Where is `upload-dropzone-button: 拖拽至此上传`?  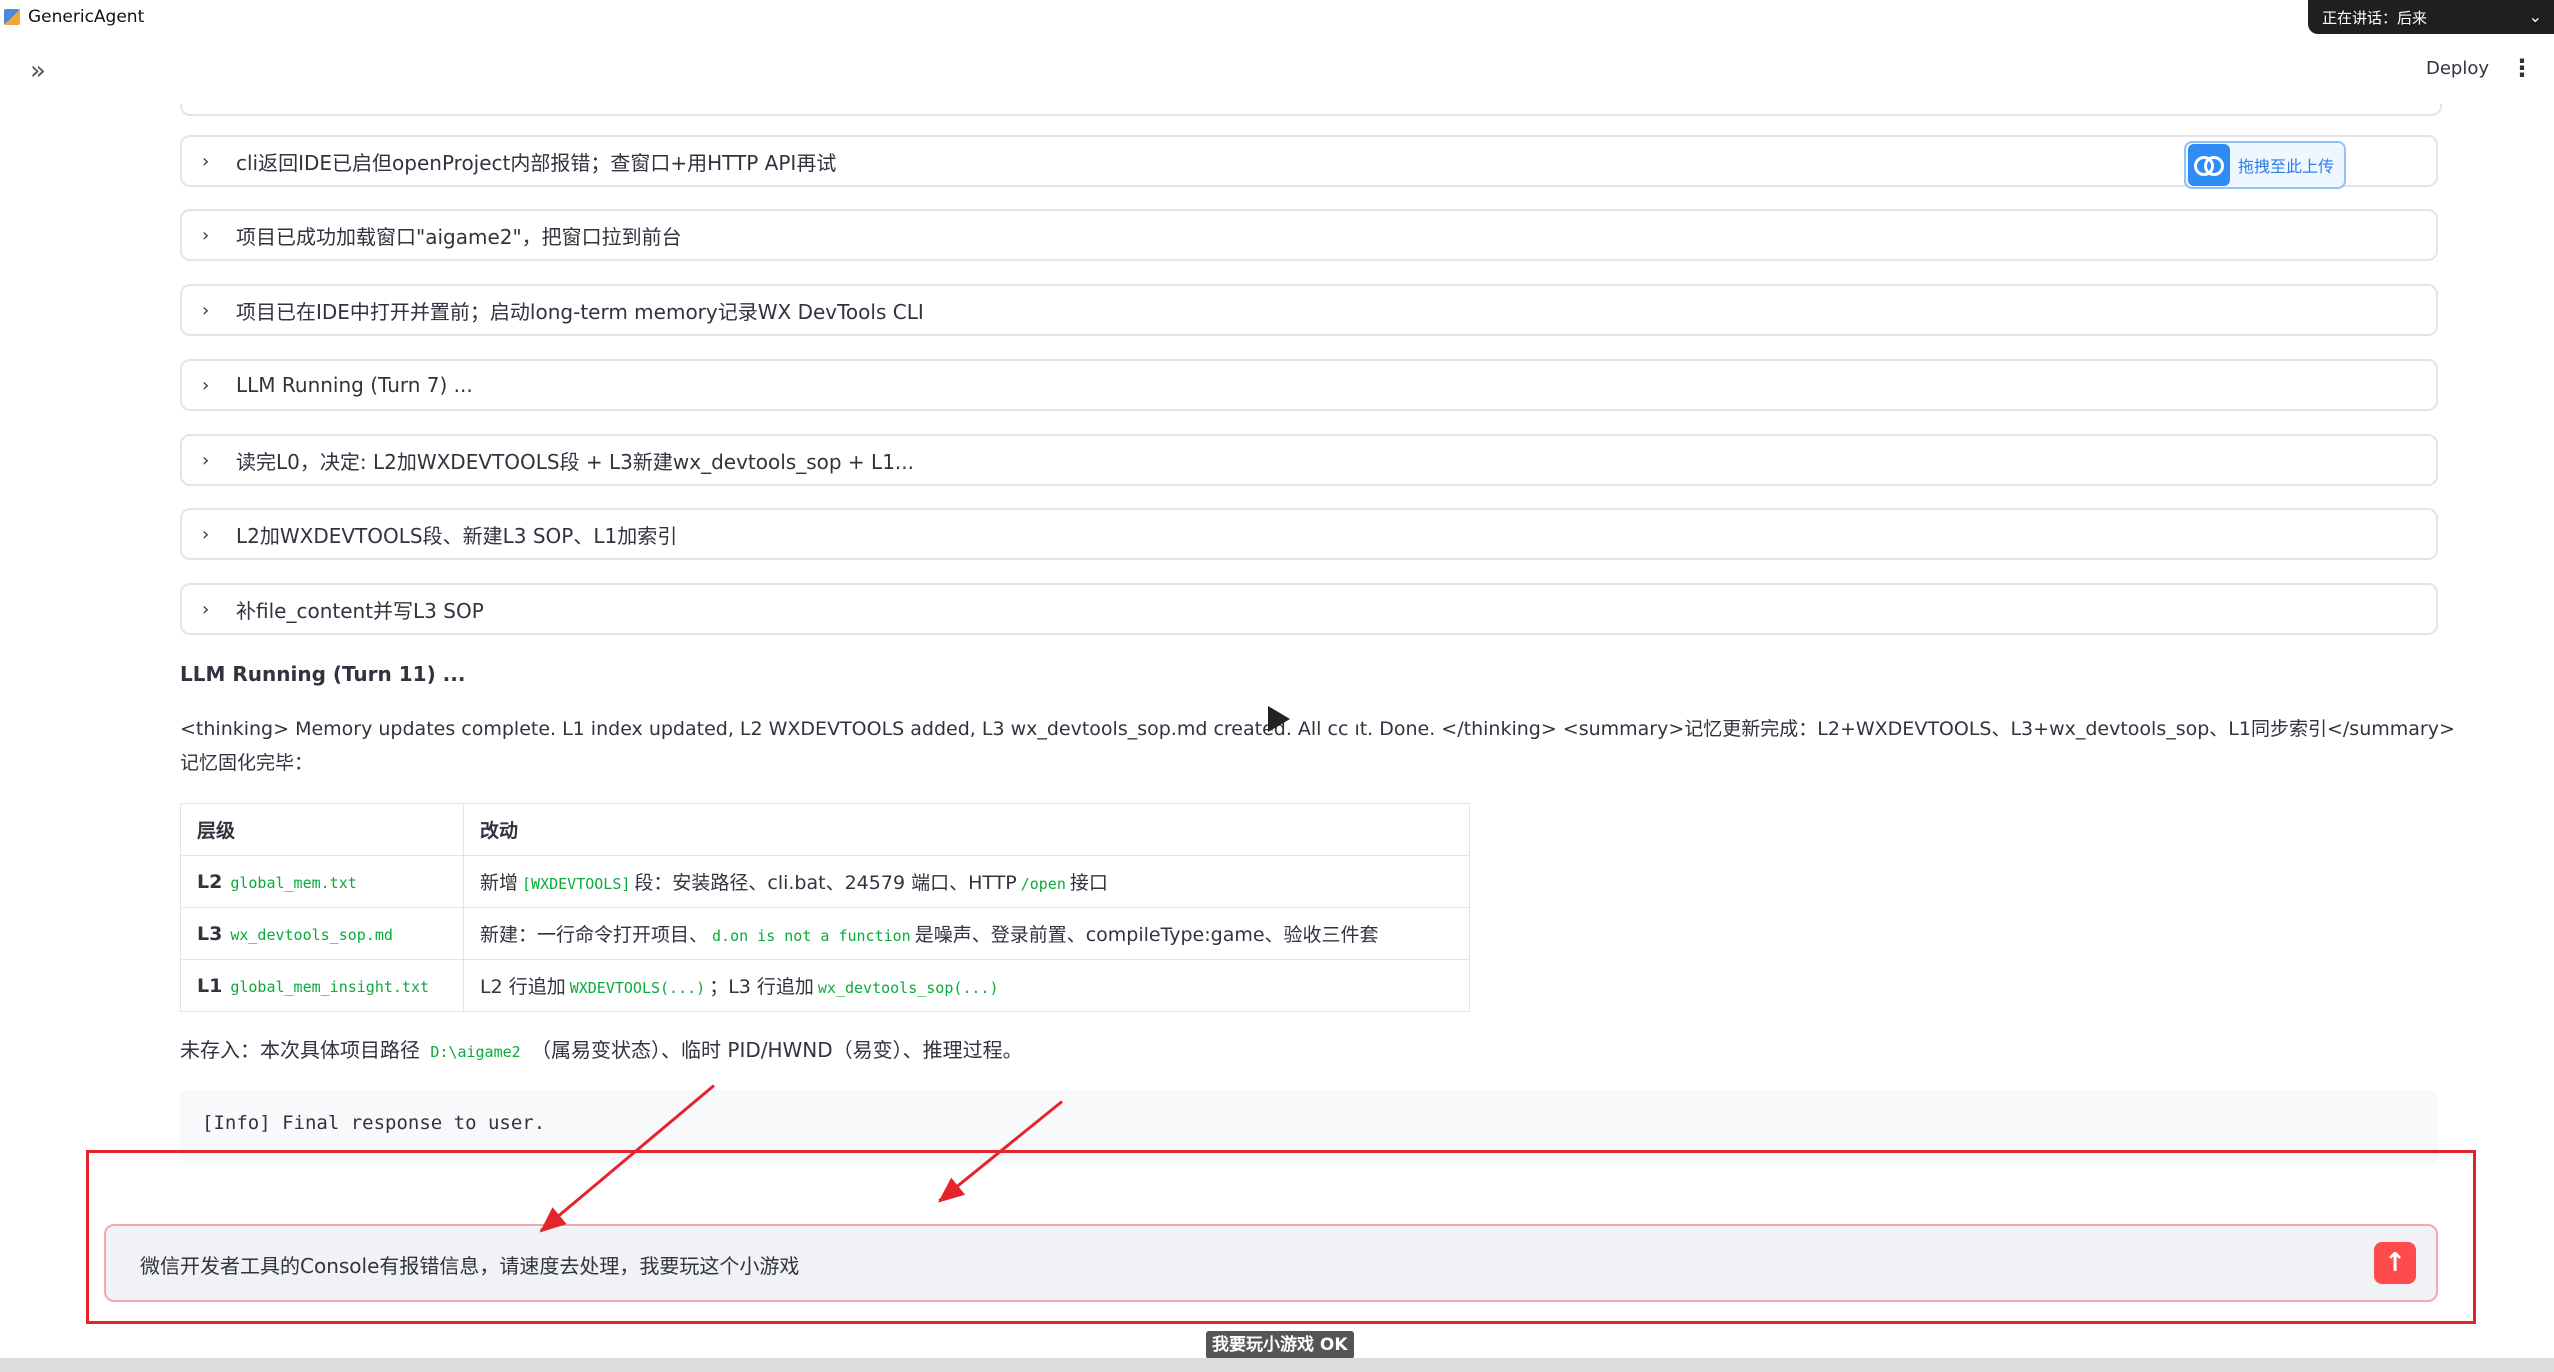 upload-dropzone-button: 拖拽至此上传 is located at coordinates (2265, 165).